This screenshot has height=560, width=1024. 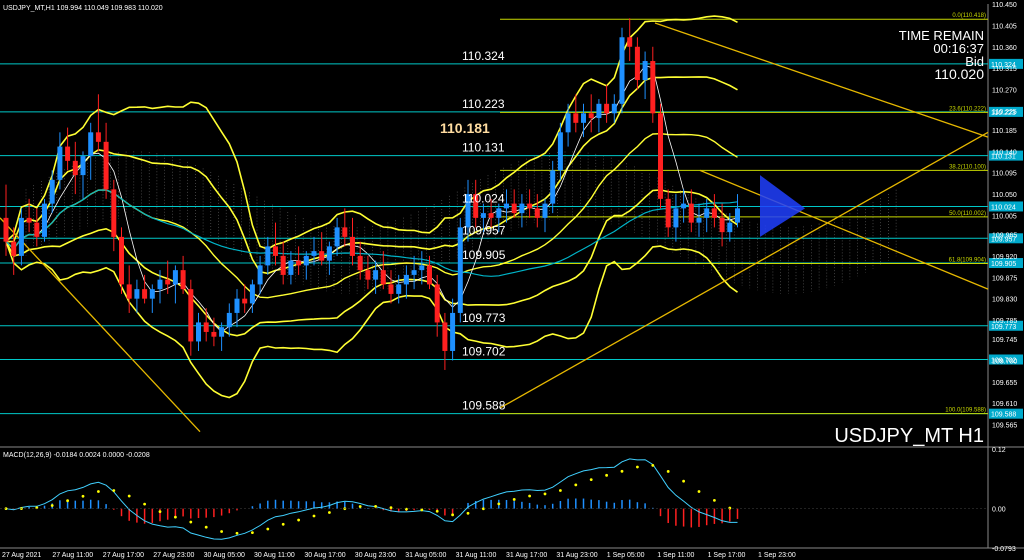 I want to click on price-tag: 110.024, so click(x=1006, y=206).